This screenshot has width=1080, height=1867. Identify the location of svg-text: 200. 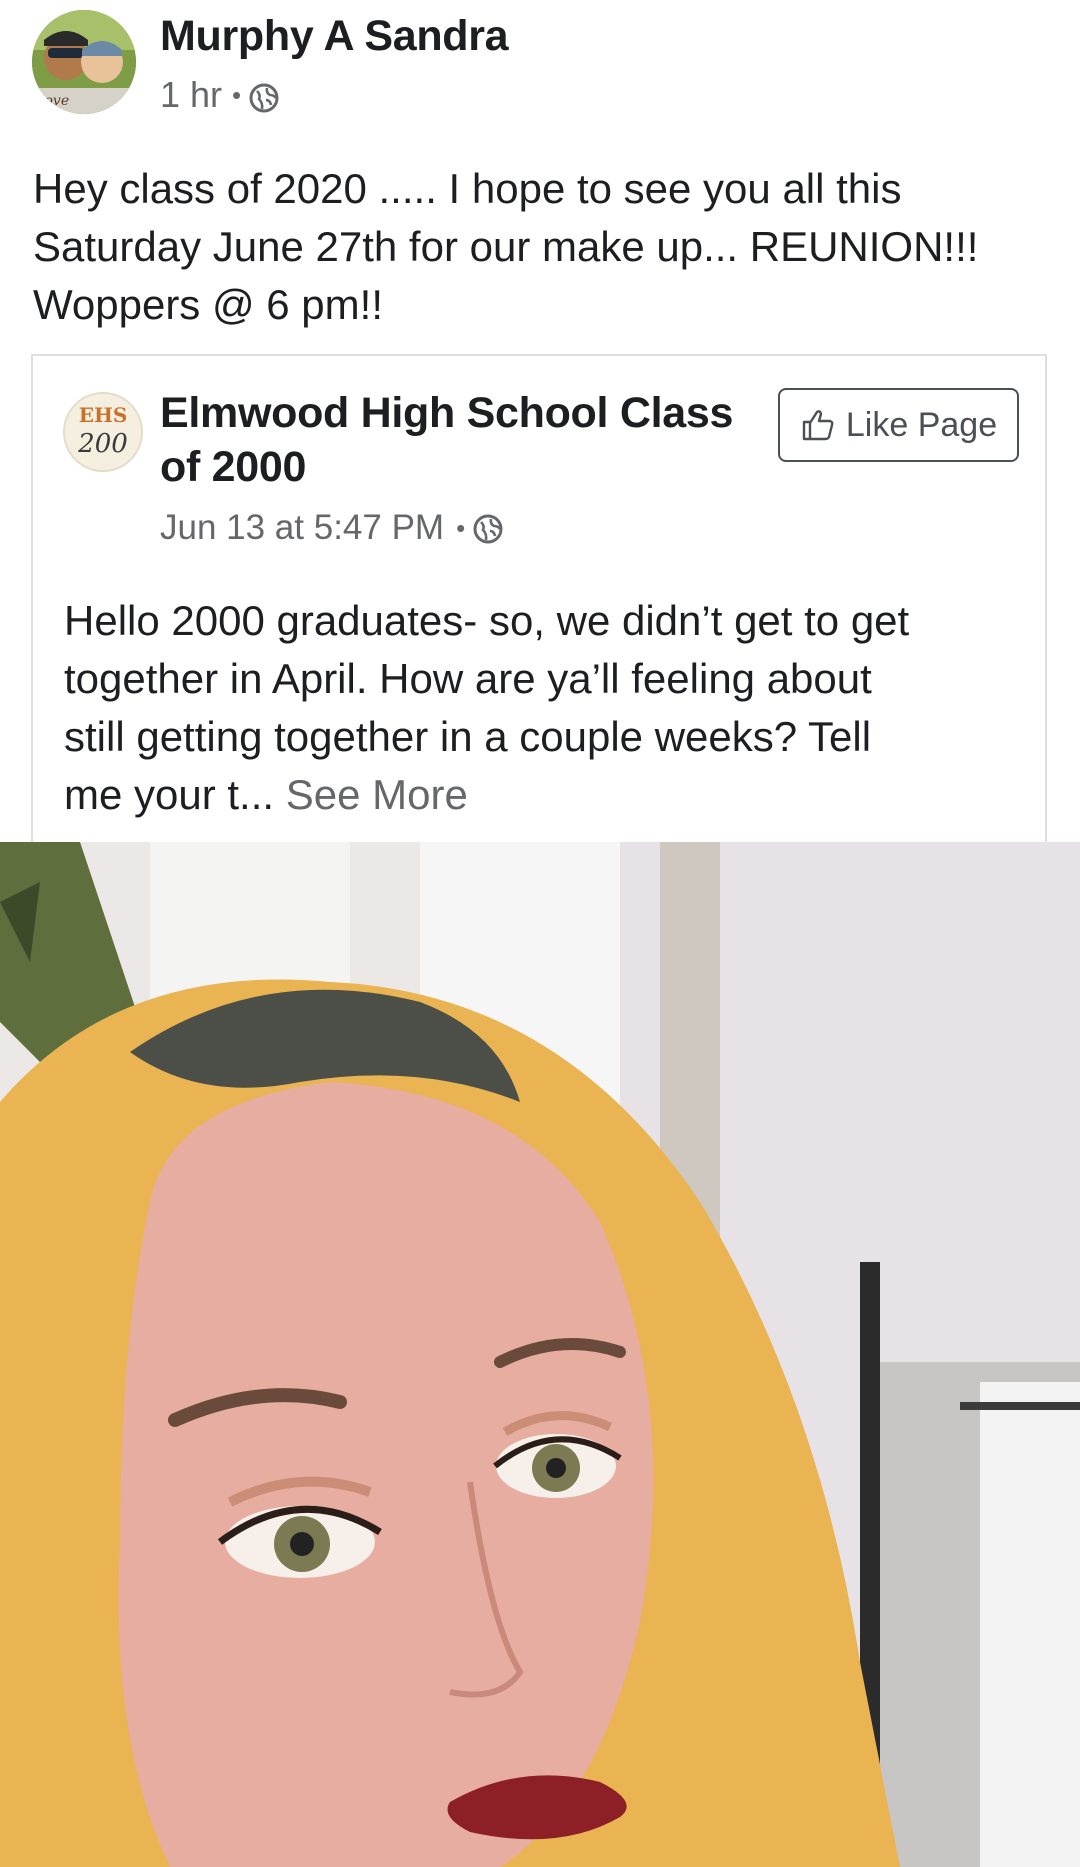
(102, 444).